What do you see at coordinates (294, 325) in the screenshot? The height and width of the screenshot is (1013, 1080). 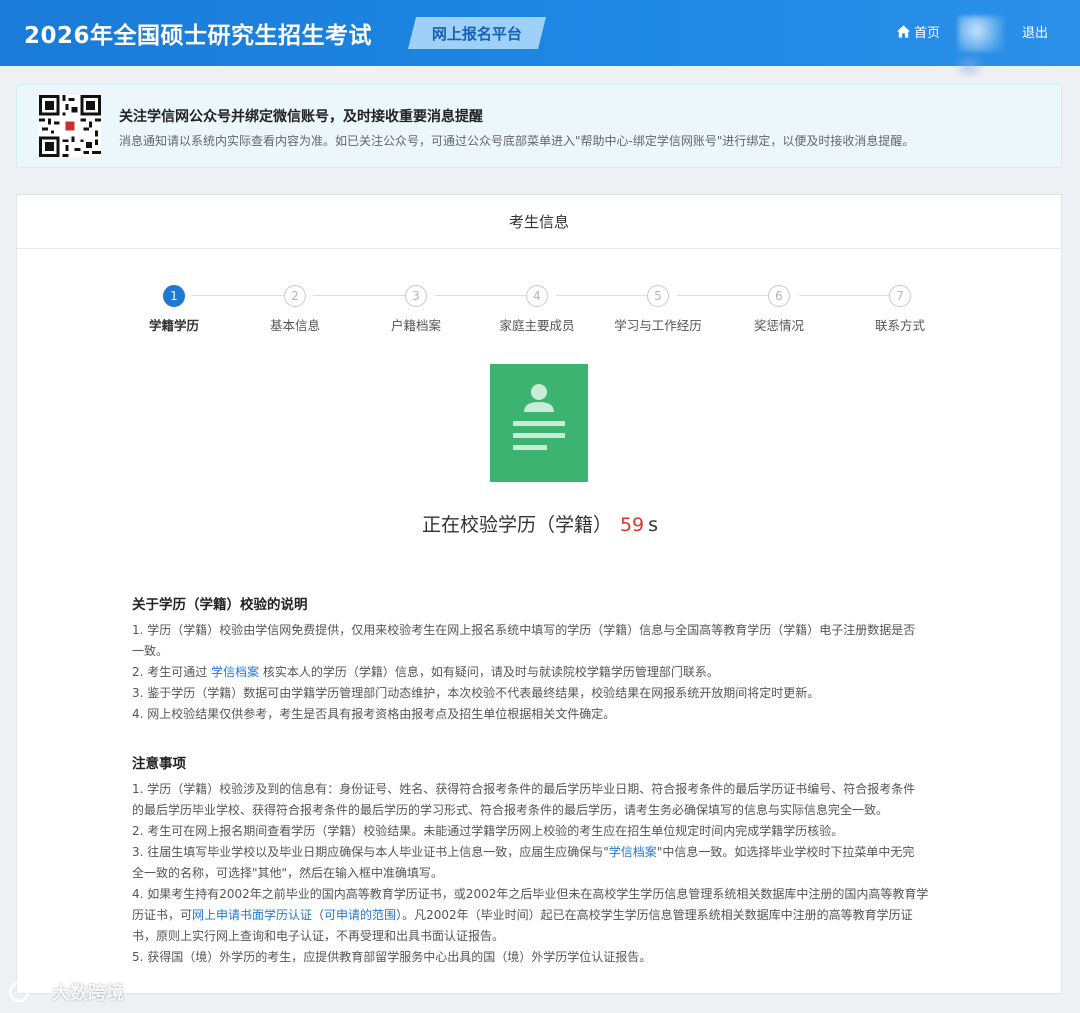 I see `step-label: 基本信息` at bounding box center [294, 325].